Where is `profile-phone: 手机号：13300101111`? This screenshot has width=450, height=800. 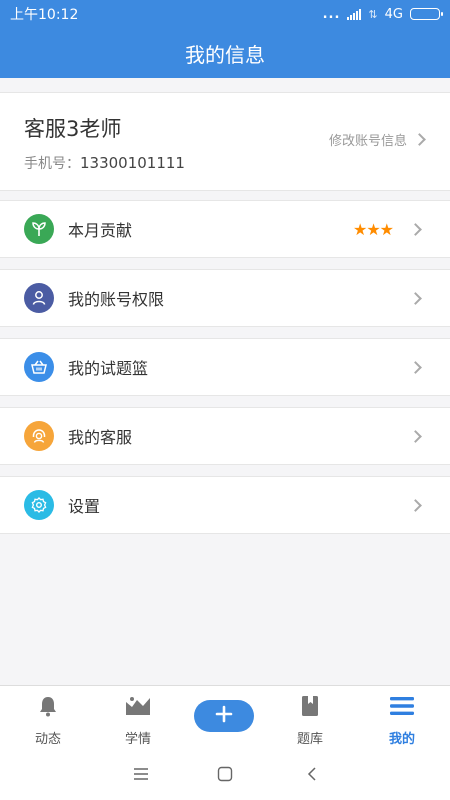
profile-phone: 手机号：13300101111 is located at coordinates (104, 163).